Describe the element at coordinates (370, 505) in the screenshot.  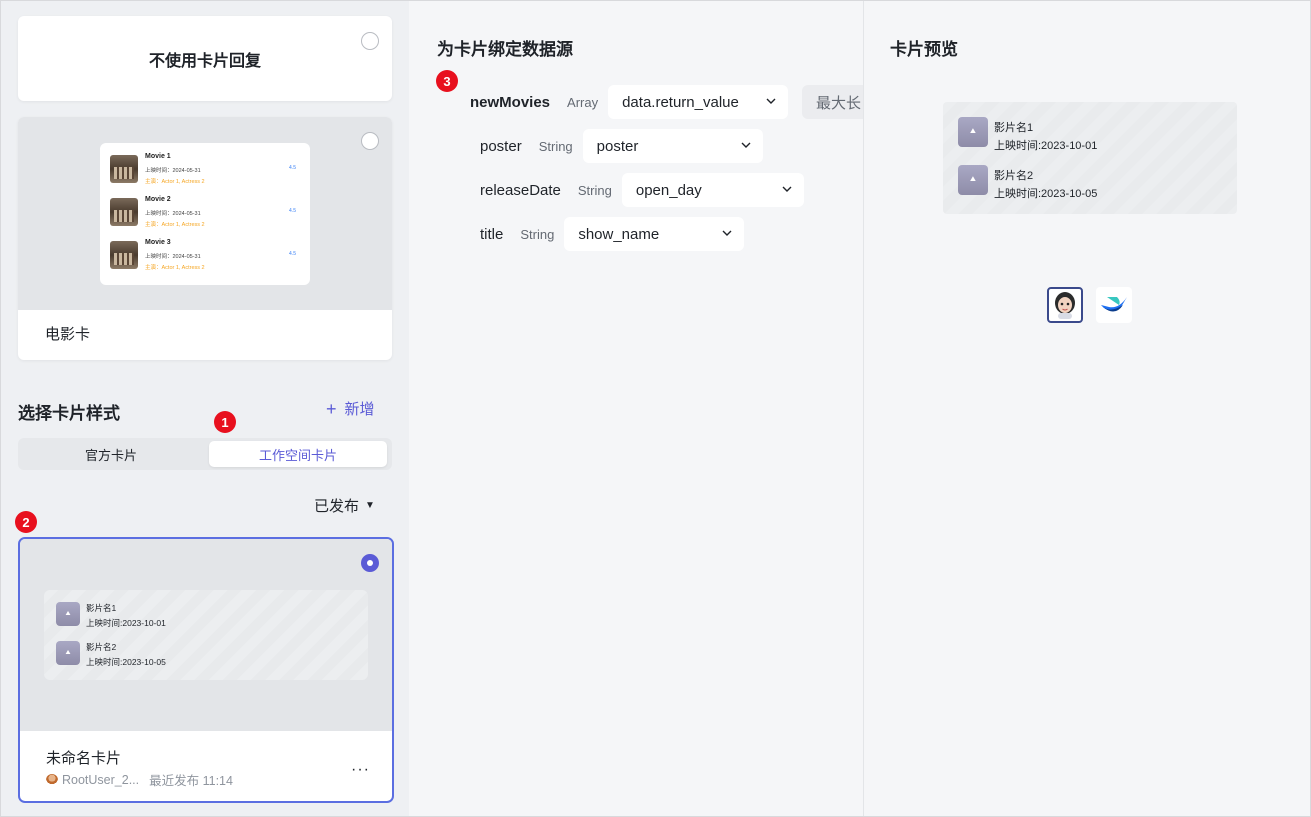
I see `caret-down-icon: ▼` at that location.